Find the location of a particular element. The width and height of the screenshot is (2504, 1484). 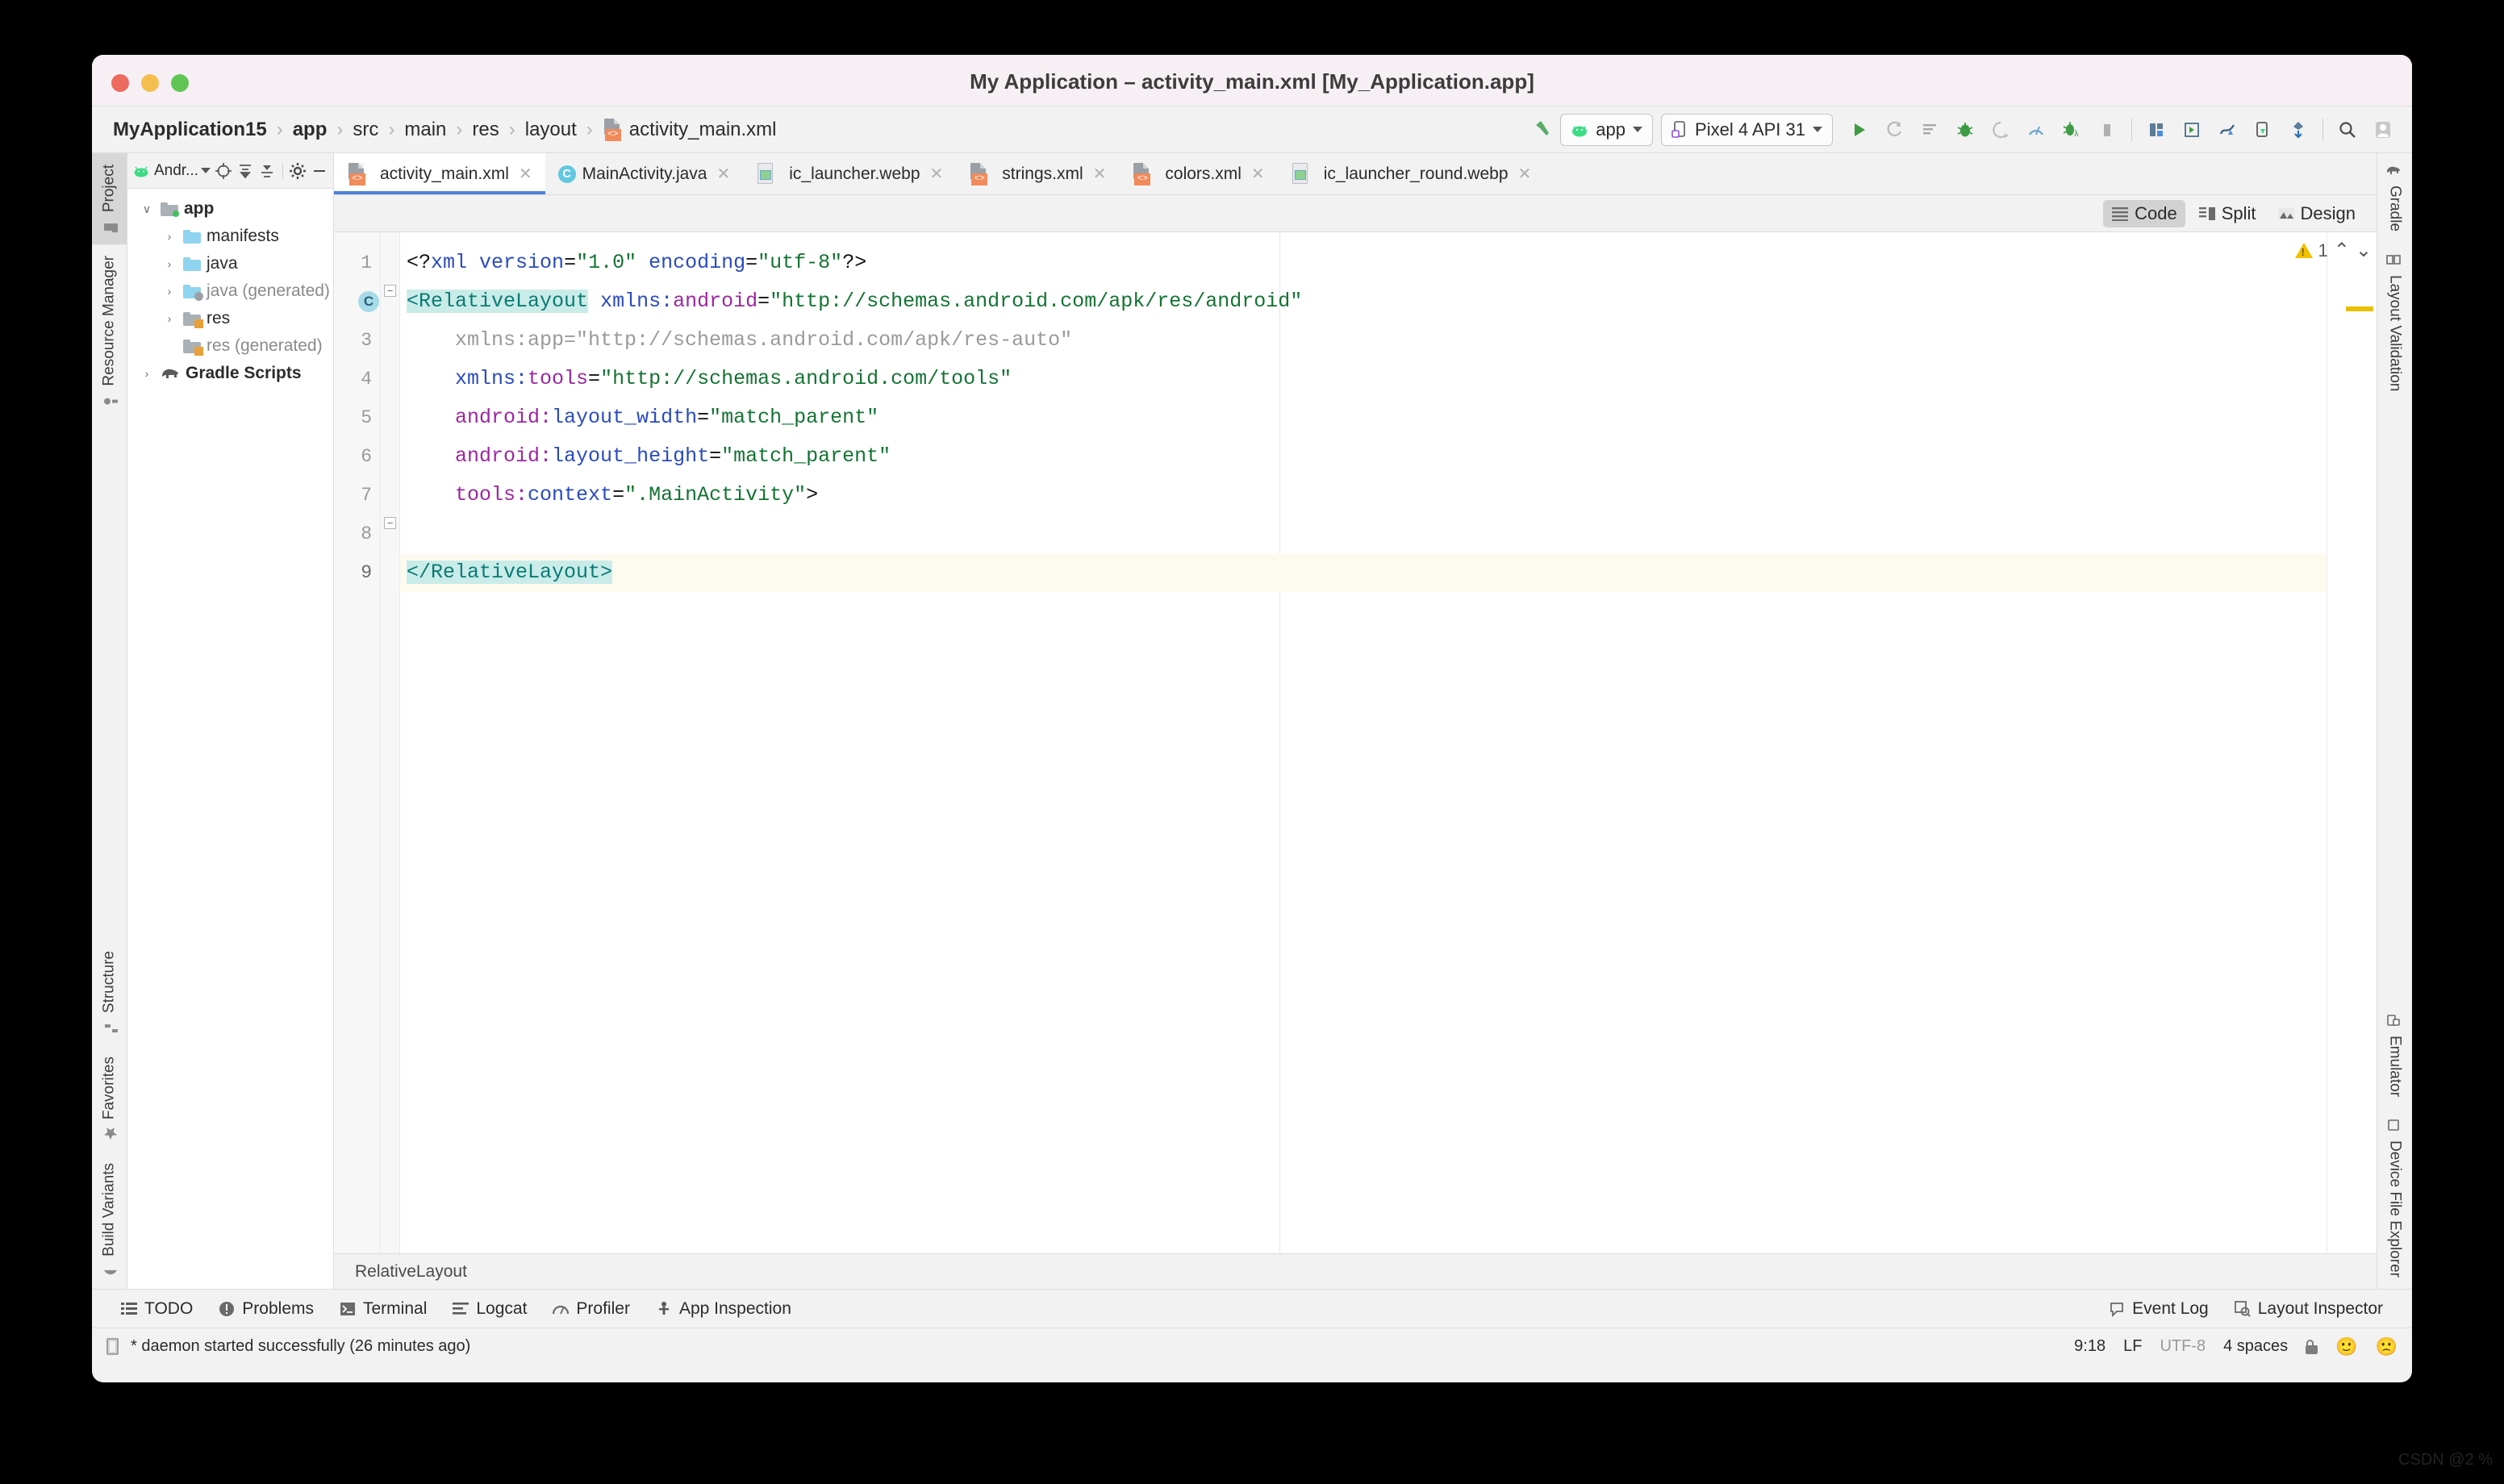

chevron-down-icon: ∨ is located at coordinates (147, 209).